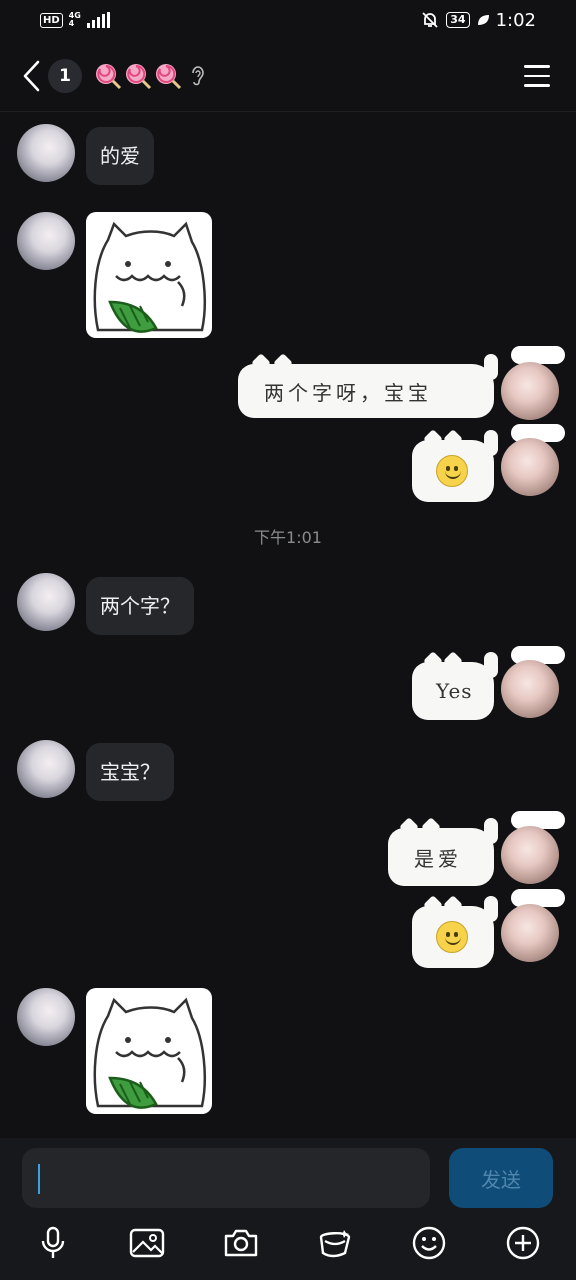 This screenshot has width=576, height=1280. I want to click on back-button, so click(31, 76).